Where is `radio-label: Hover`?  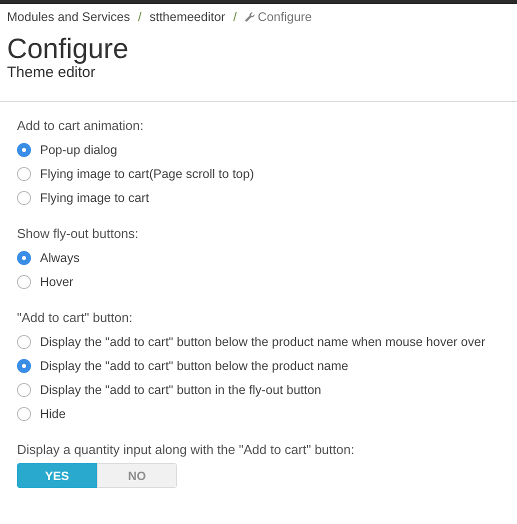 radio-label: Hover is located at coordinates (57, 282).